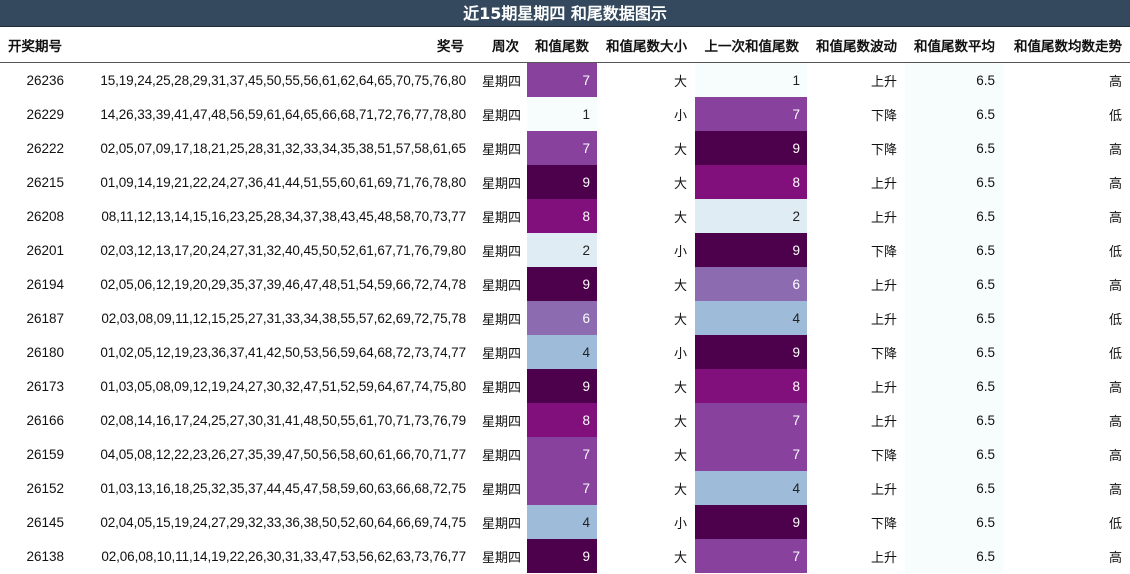 This screenshot has width=1130, height=574. What do you see at coordinates (751, 45) in the screenshot?
I see `header-prev-tail: 上一次和值尾数` at bounding box center [751, 45].